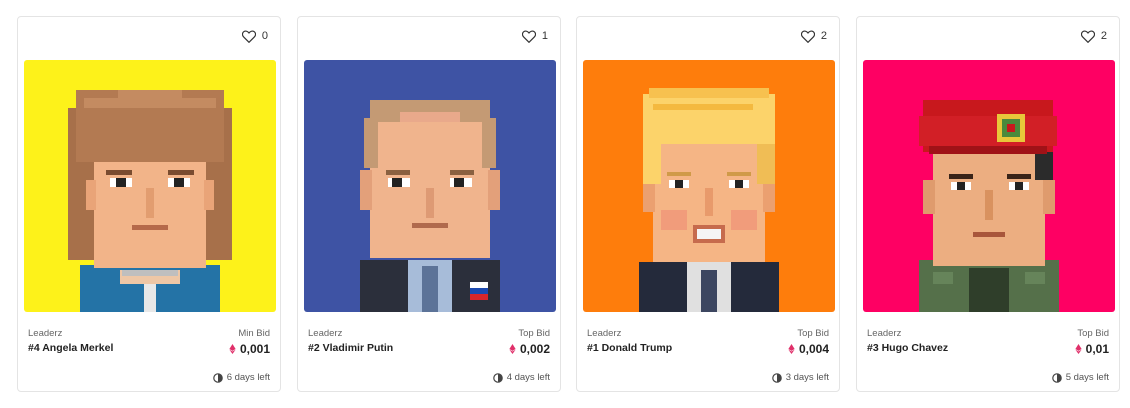 This screenshot has height=408, width=1130. Describe the element at coordinates (544, 36) in the screenshot. I see `like-count: 1` at that location.